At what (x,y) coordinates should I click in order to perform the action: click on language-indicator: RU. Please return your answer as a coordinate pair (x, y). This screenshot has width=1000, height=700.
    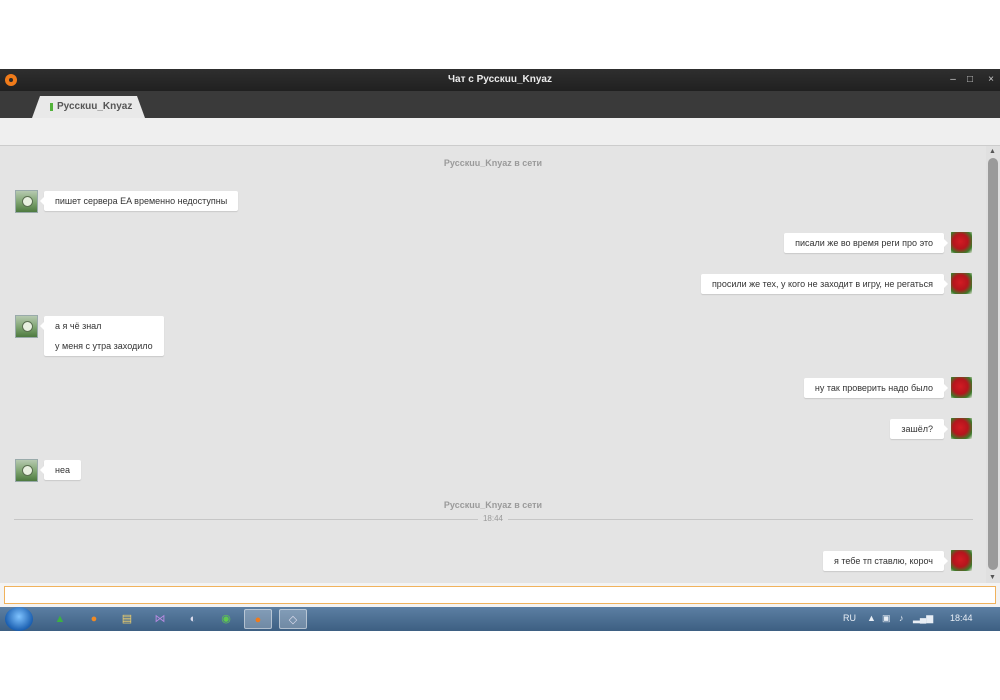
    Looking at the image, I should click on (849, 618).